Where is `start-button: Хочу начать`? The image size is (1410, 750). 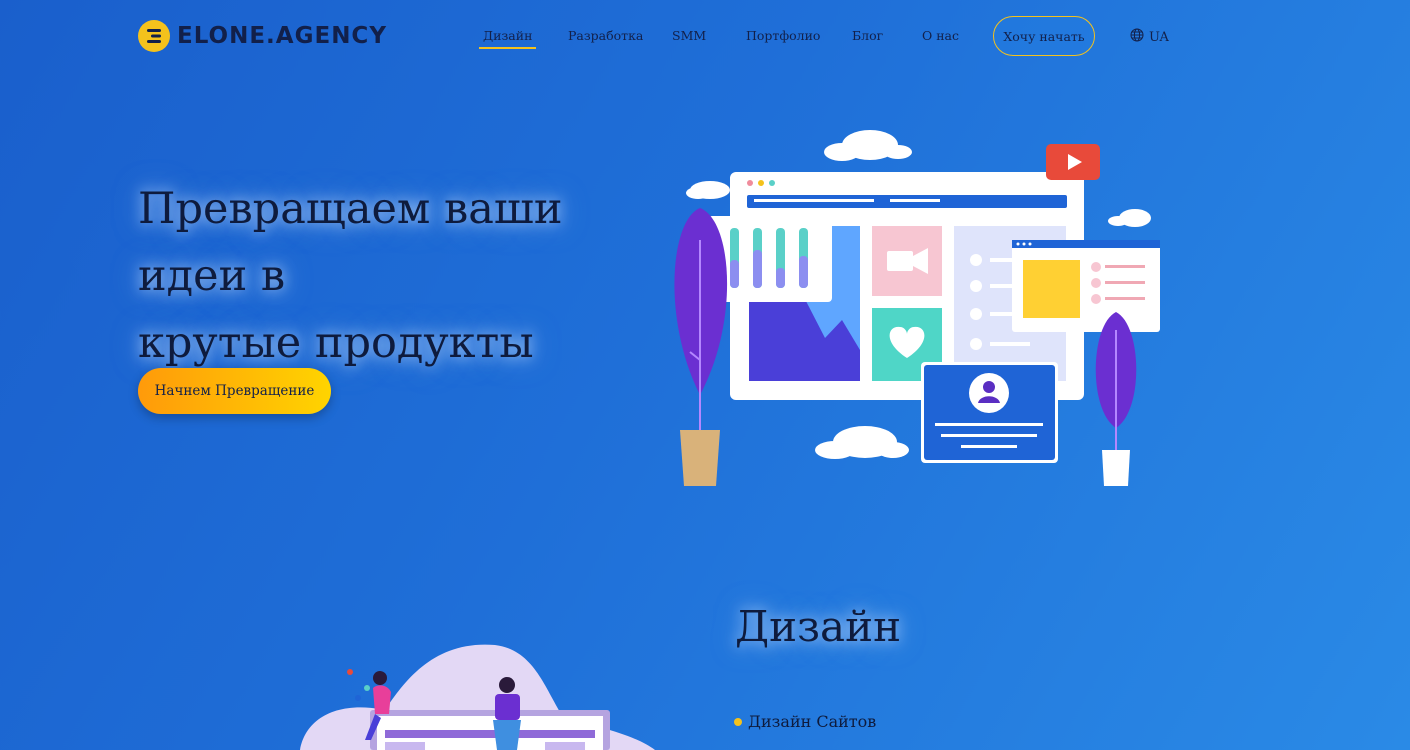
start-button: Хочу начать is located at coordinates (1044, 36).